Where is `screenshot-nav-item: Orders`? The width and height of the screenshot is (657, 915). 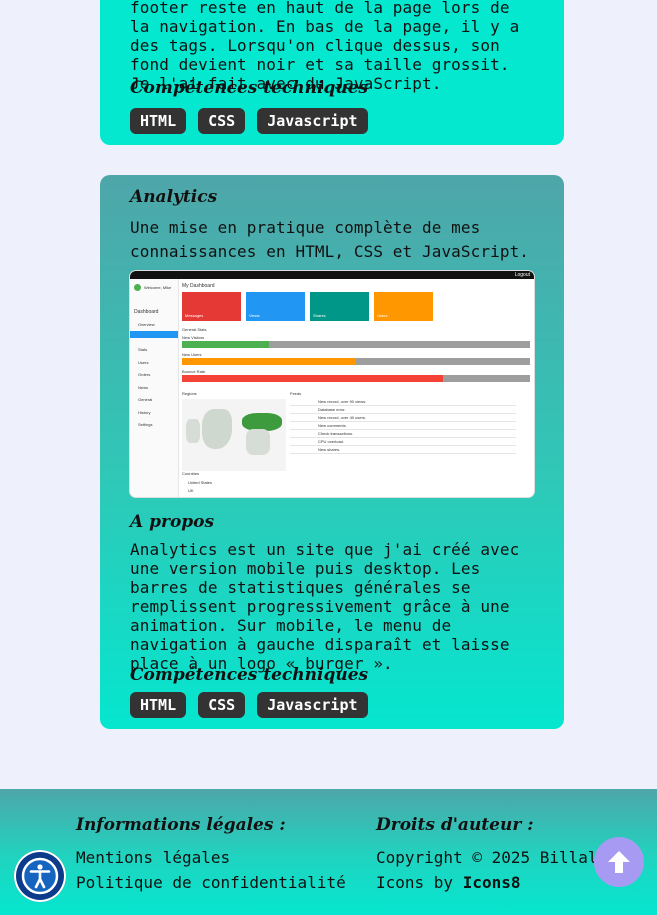 screenshot-nav-item: Orders is located at coordinates (144, 374).